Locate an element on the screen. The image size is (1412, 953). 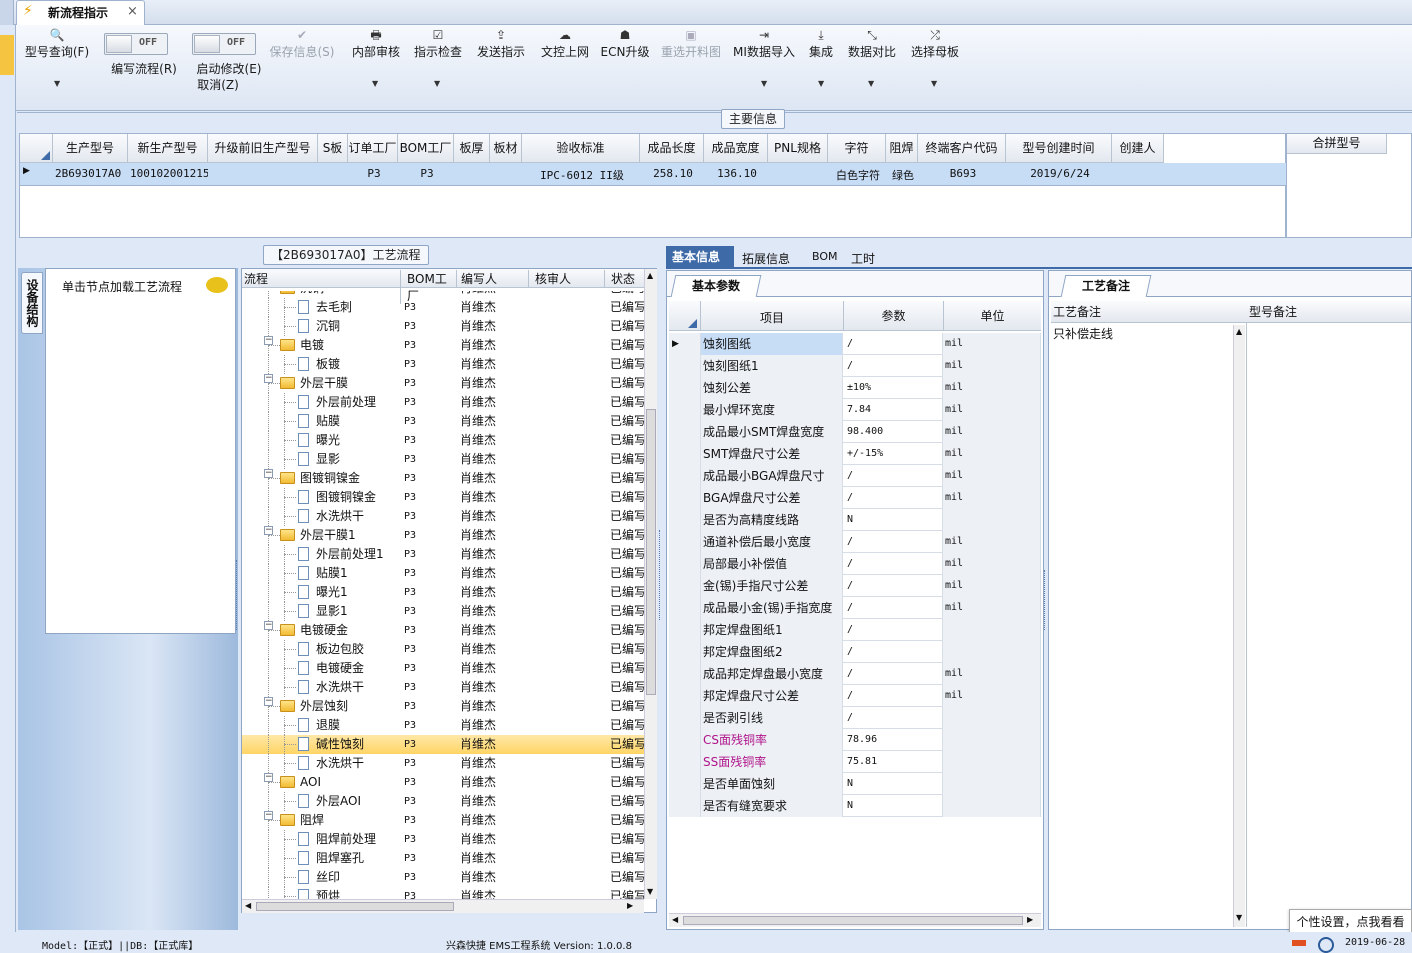
param-row: 蚀刻公差 ±10% mil is located at coordinates (855, 388).